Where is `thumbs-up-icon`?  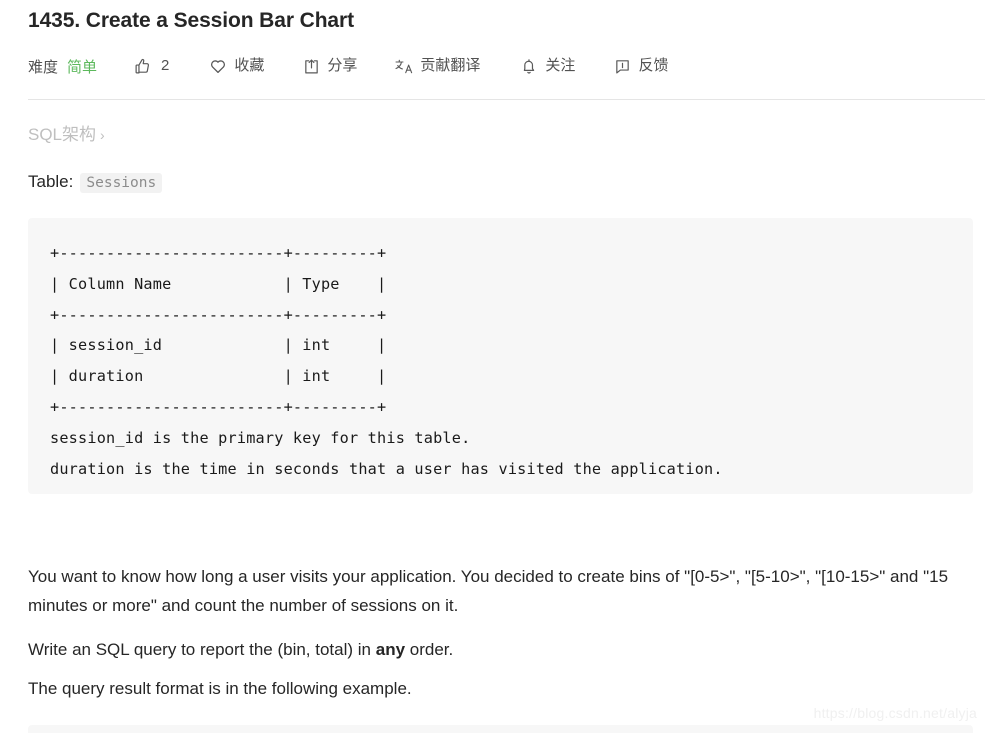 thumbs-up-icon is located at coordinates (142, 66).